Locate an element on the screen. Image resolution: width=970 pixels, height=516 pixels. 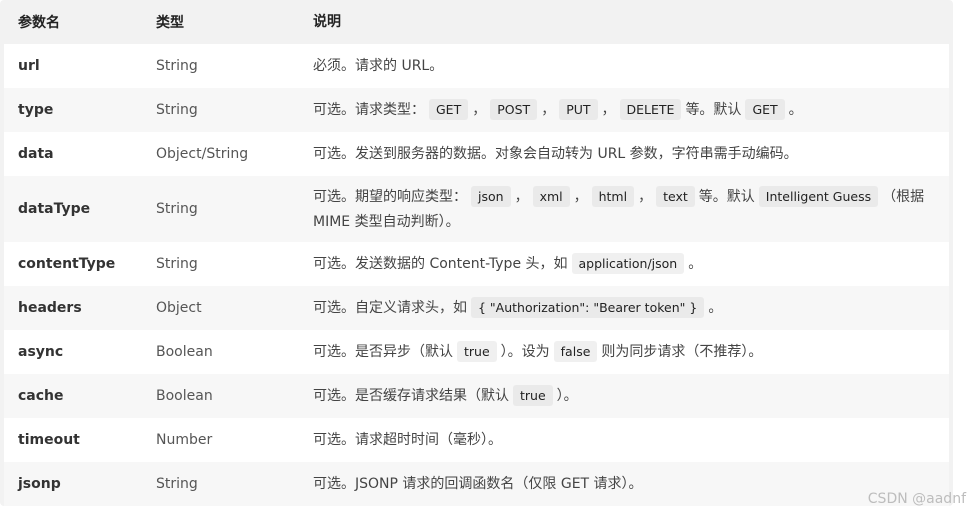
table-row: url String 必须。请求的 URL。 is located at coordinates (476, 66).